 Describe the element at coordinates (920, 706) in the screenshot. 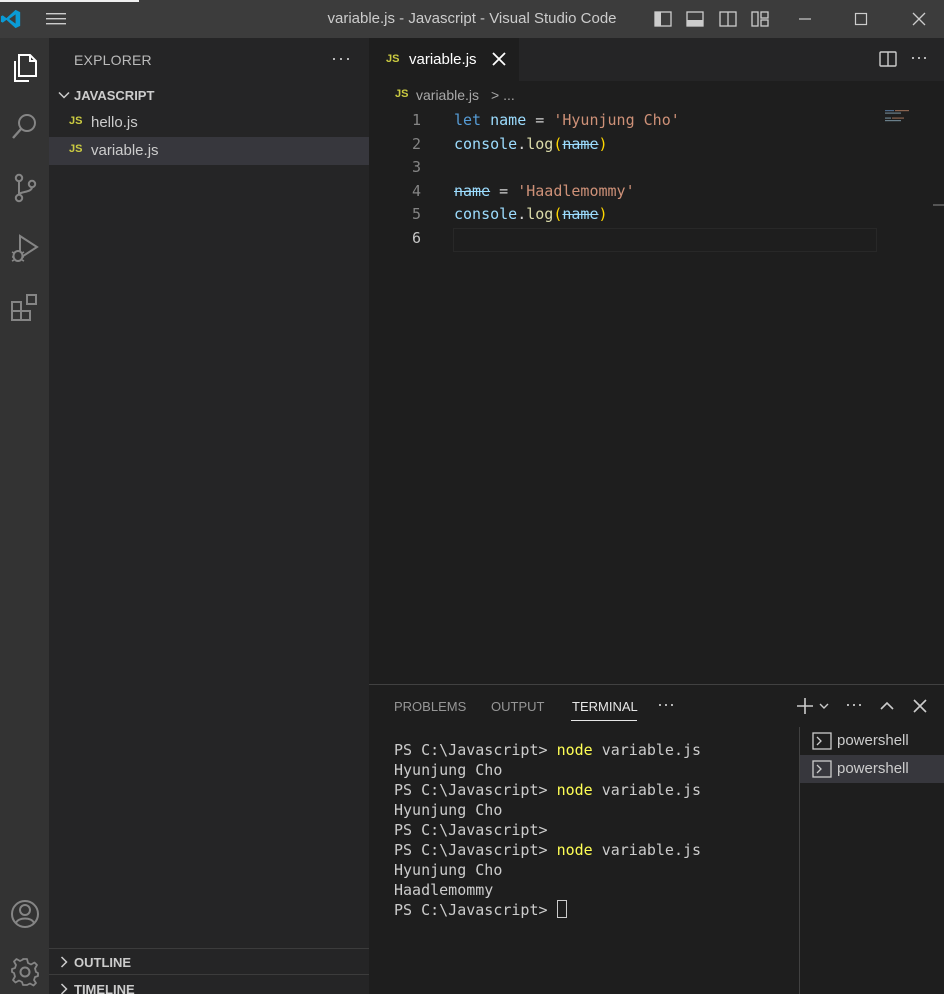

I see `close-panel-icon` at that location.